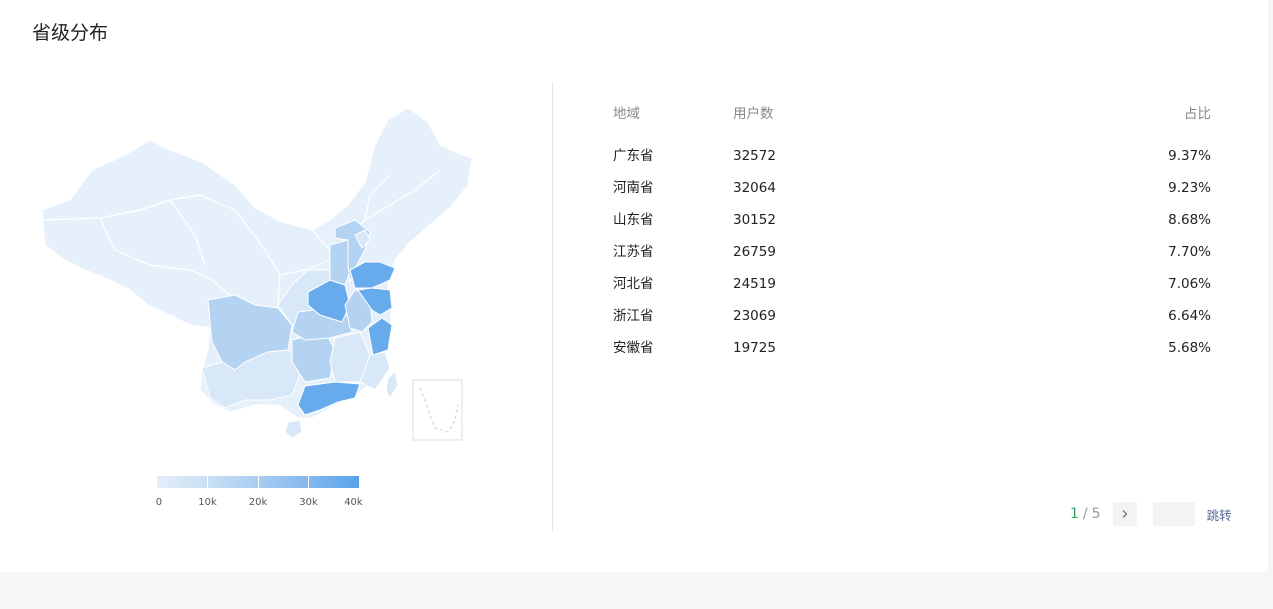 The height and width of the screenshot is (609, 1273). Describe the element at coordinates (258, 502) in the screenshot. I see `legend-tick-label: 20k` at that location.